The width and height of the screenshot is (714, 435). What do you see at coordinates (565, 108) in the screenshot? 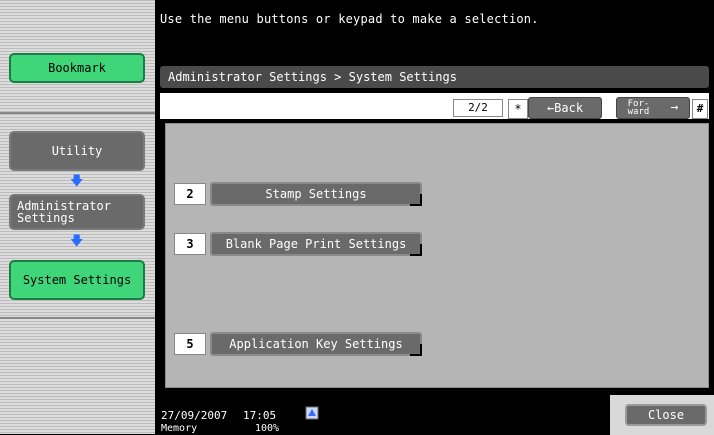
I see `back-button: ←Back` at bounding box center [565, 108].